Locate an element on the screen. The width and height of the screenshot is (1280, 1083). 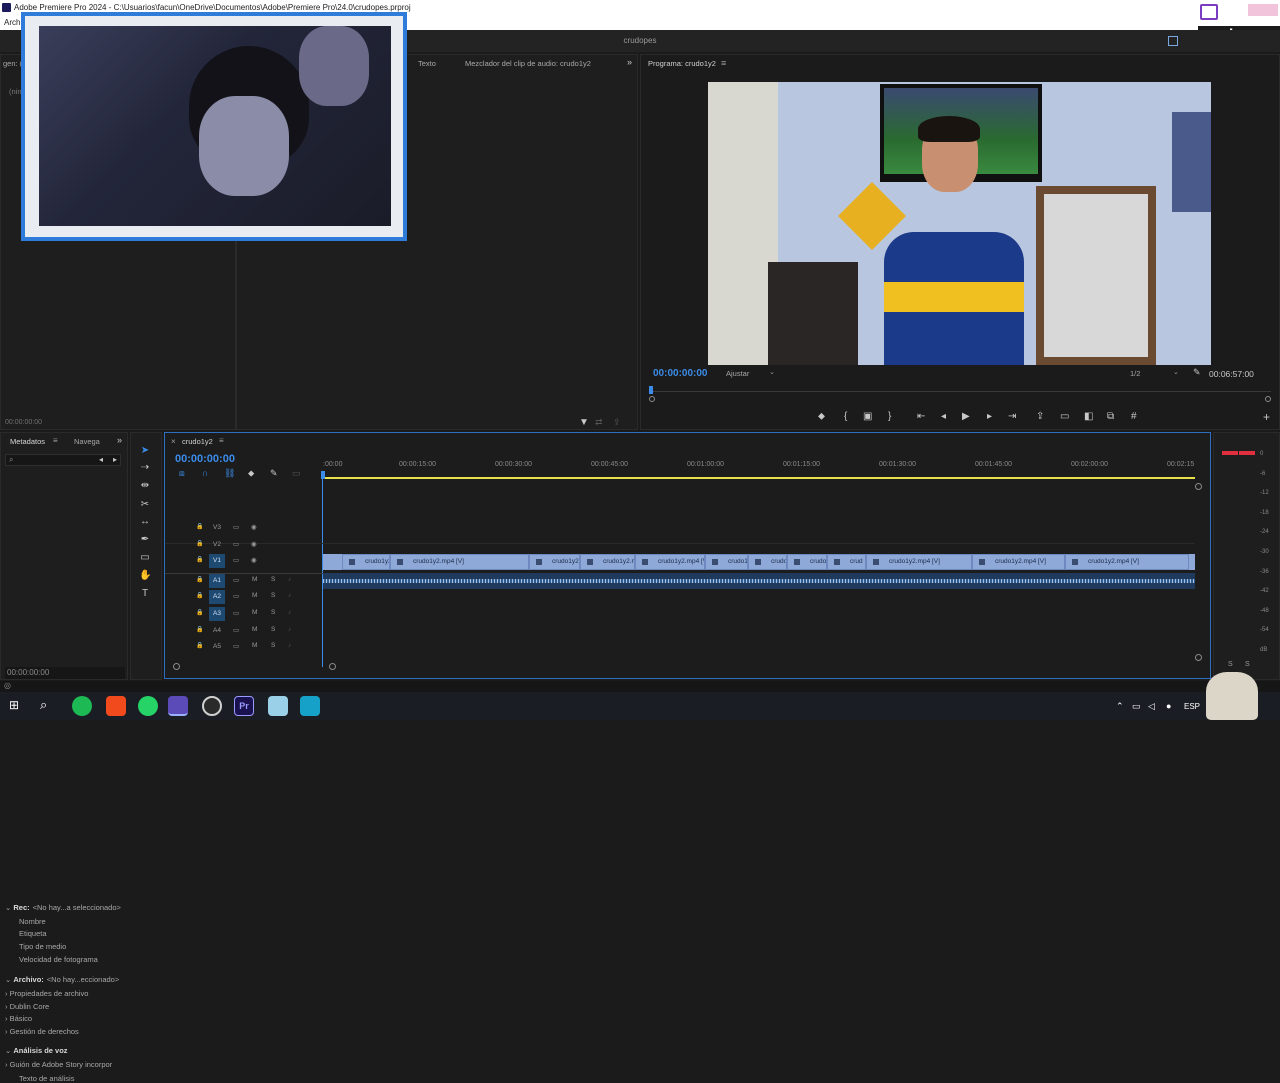
voiceover-mic-icon: ♪ is located at coordinates (289, 629).